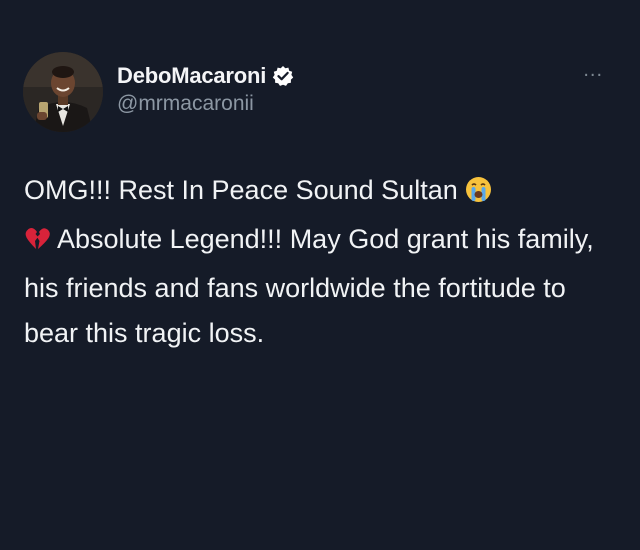 This screenshot has width=640, height=550. What do you see at coordinates (245, 190) in the screenshot?
I see `tweet-text-part1: OMG!!! Rest In Peace Sound Sultan` at bounding box center [245, 190].